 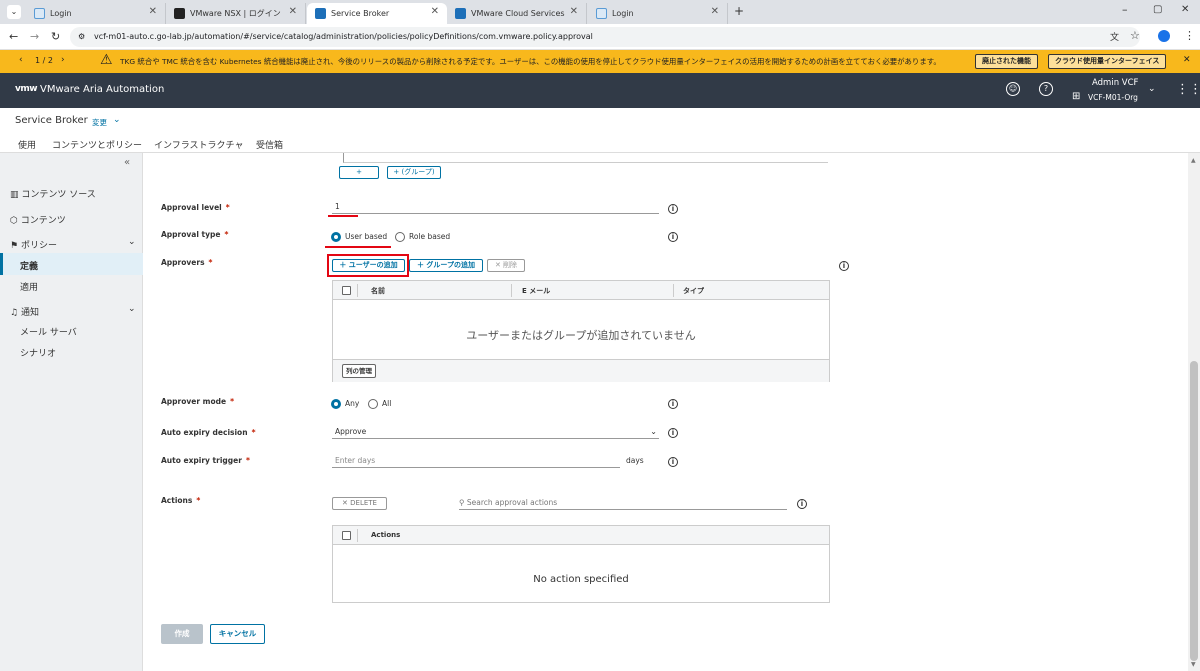 What do you see at coordinates (1115, 83) in the screenshot?
I see `user-name: Admin VCF` at bounding box center [1115, 83].